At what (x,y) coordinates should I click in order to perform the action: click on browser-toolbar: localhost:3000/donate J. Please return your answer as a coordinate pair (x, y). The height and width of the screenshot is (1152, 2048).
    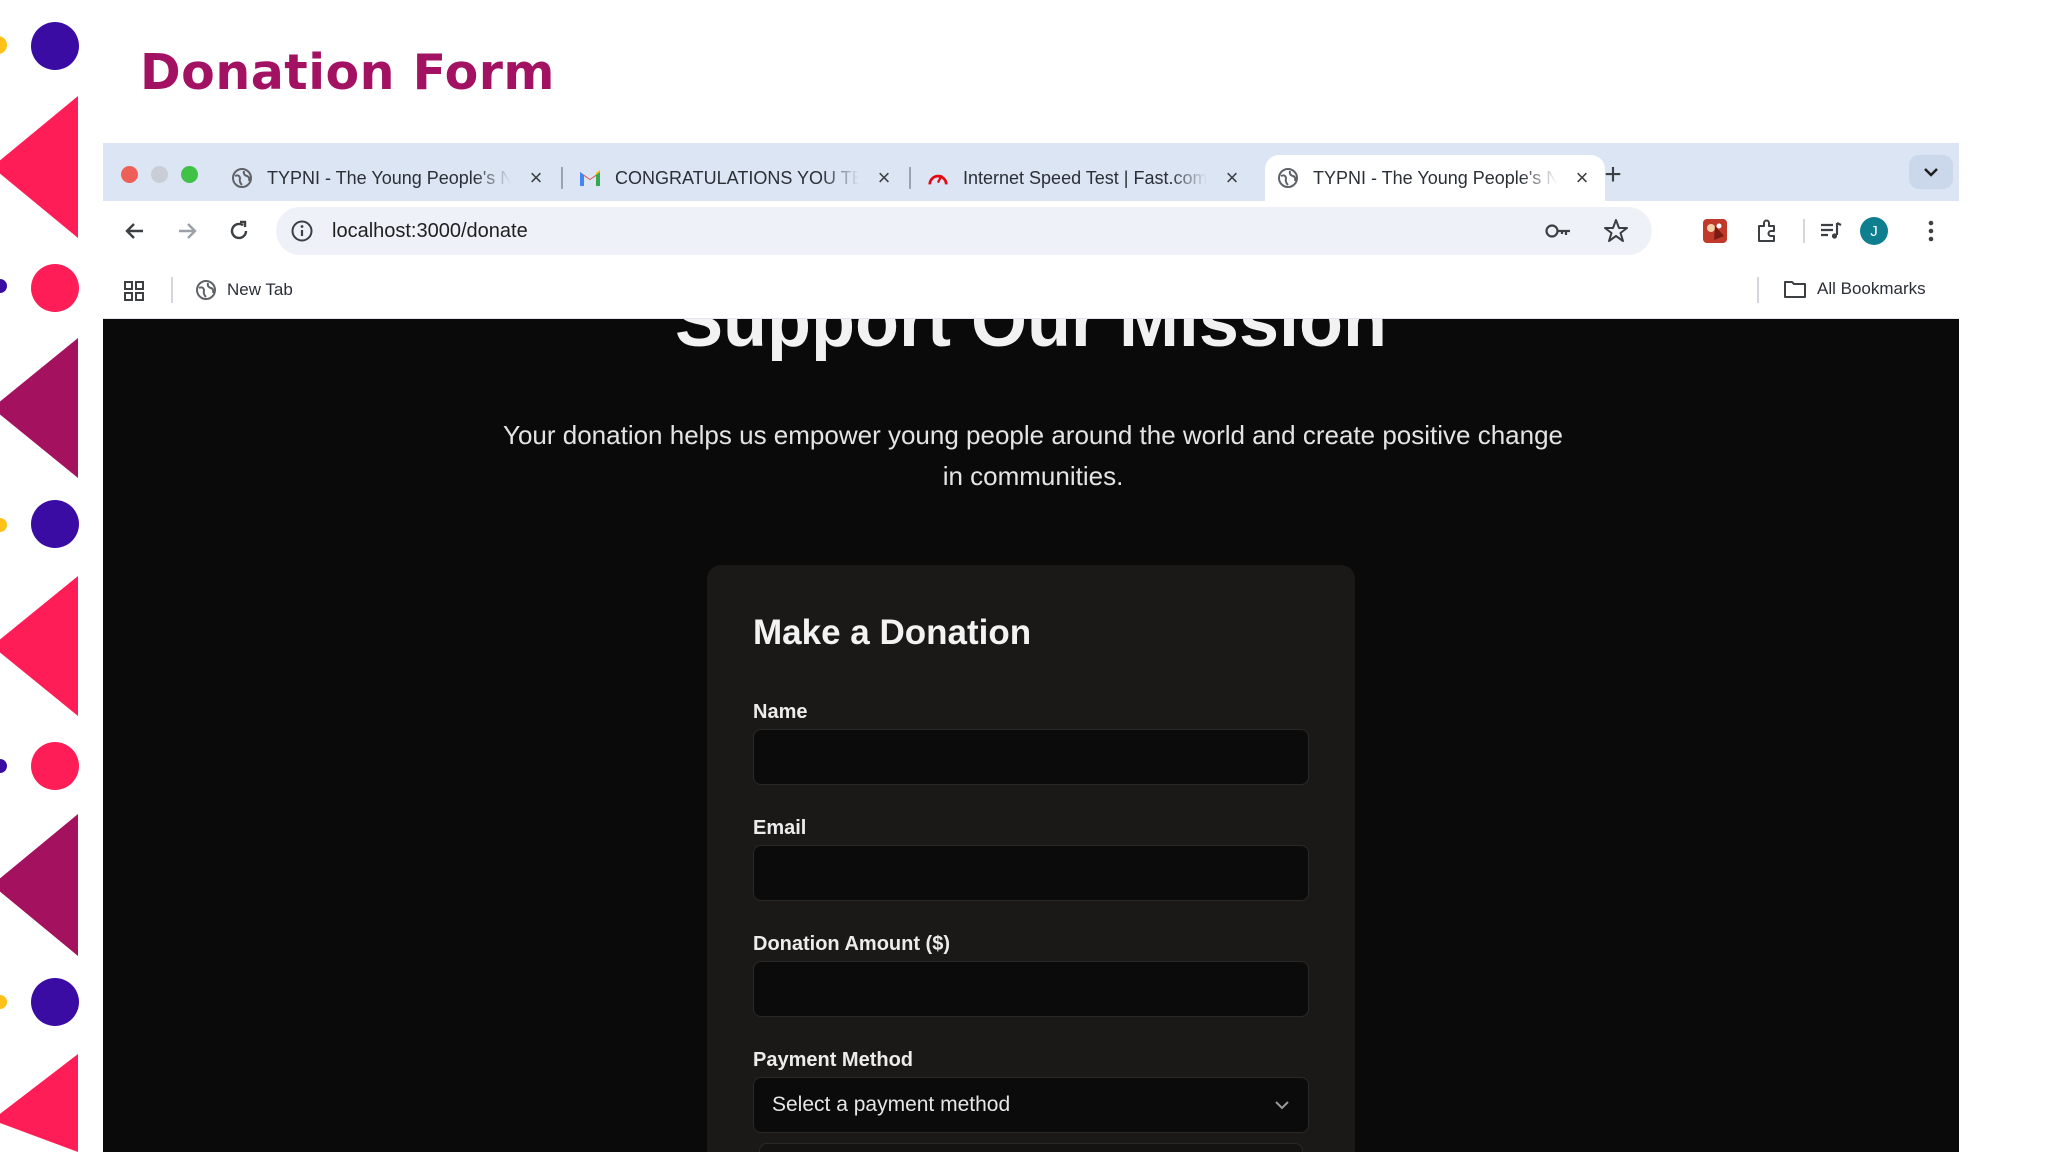
    Looking at the image, I should click on (1031, 231).